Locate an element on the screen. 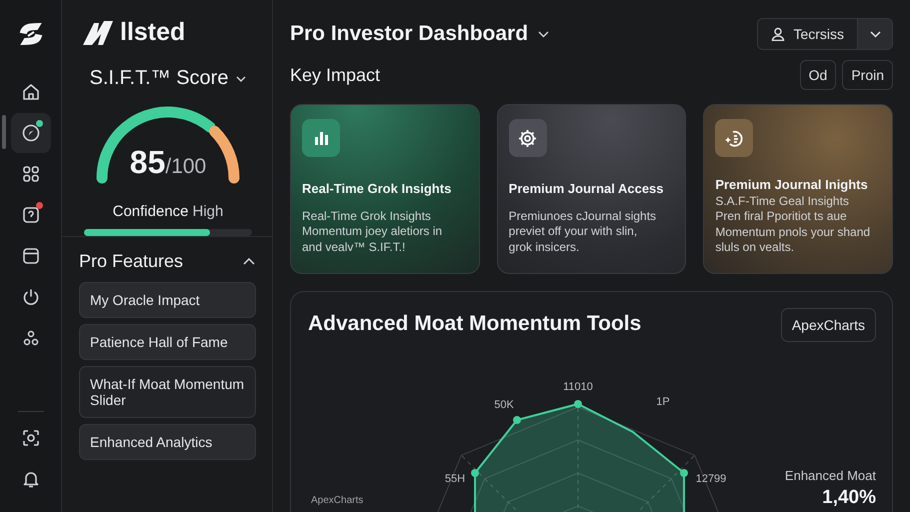 This screenshot has height=512, width=910. feature-card: Premium Journal Inights S.A.F-Time Geal Insights Pren firal Pporitiot ts aue Momentum pnols your shand sluls on vealts. is located at coordinates (798, 189).